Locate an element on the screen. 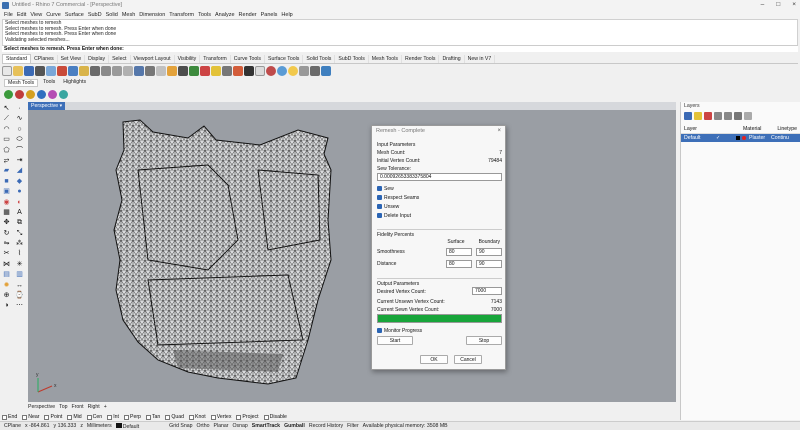 The image size is (800, 430). hide-icon is located at coordinates (194, 70).